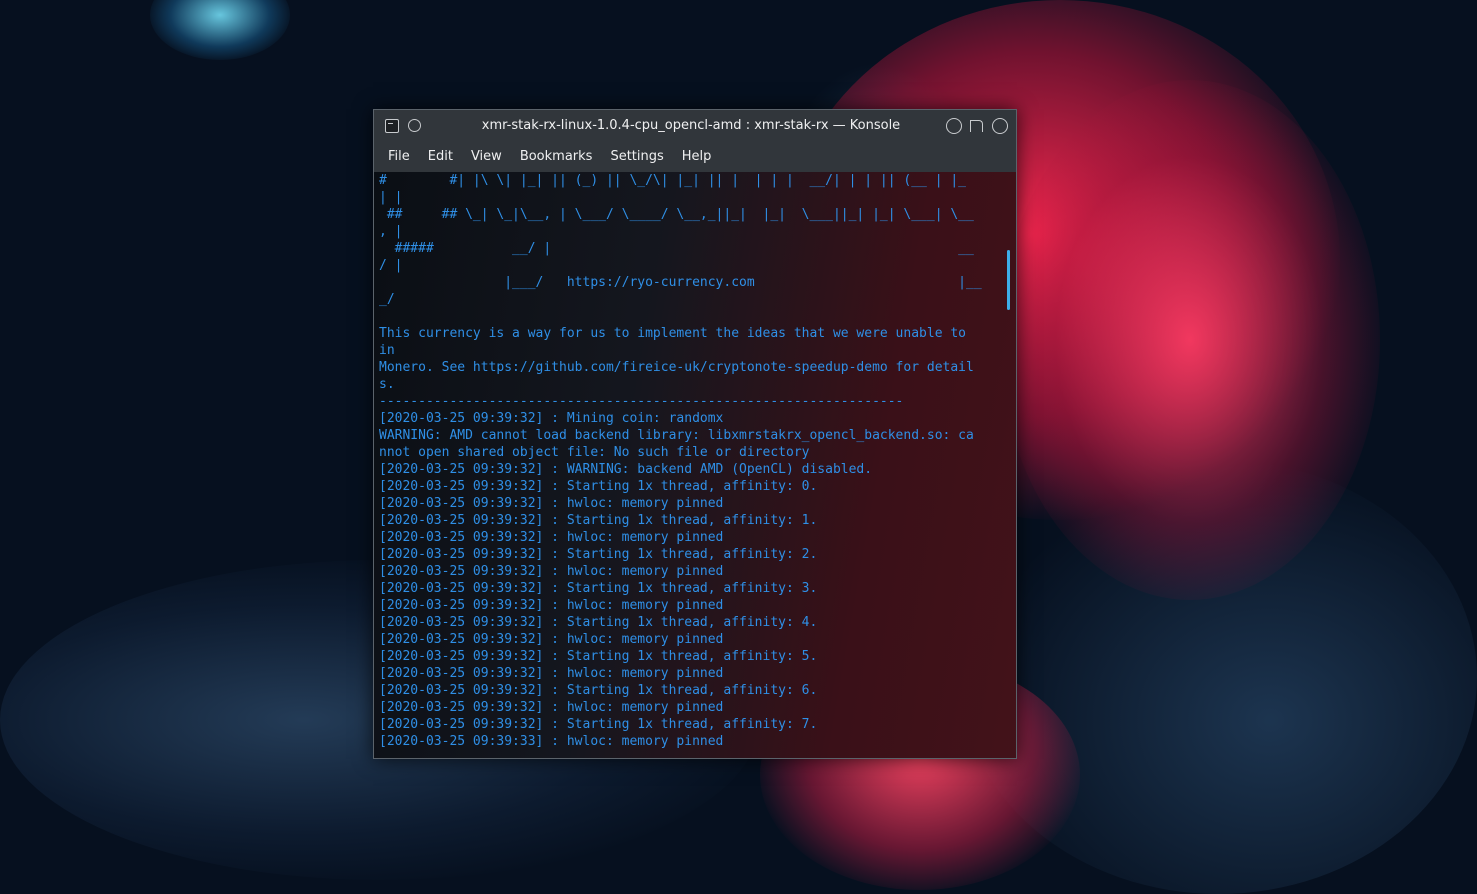 This screenshot has height=894, width=1477. Describe the element at coordinates (977, 126) in the screenshot. I see `maximize-icon` at that location.